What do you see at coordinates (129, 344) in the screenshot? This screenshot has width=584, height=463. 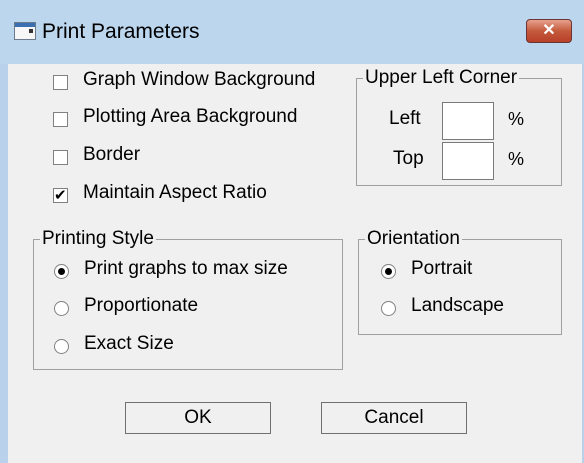 I see `exact-size-label: Exact Size` at bounding box center [129, 344].